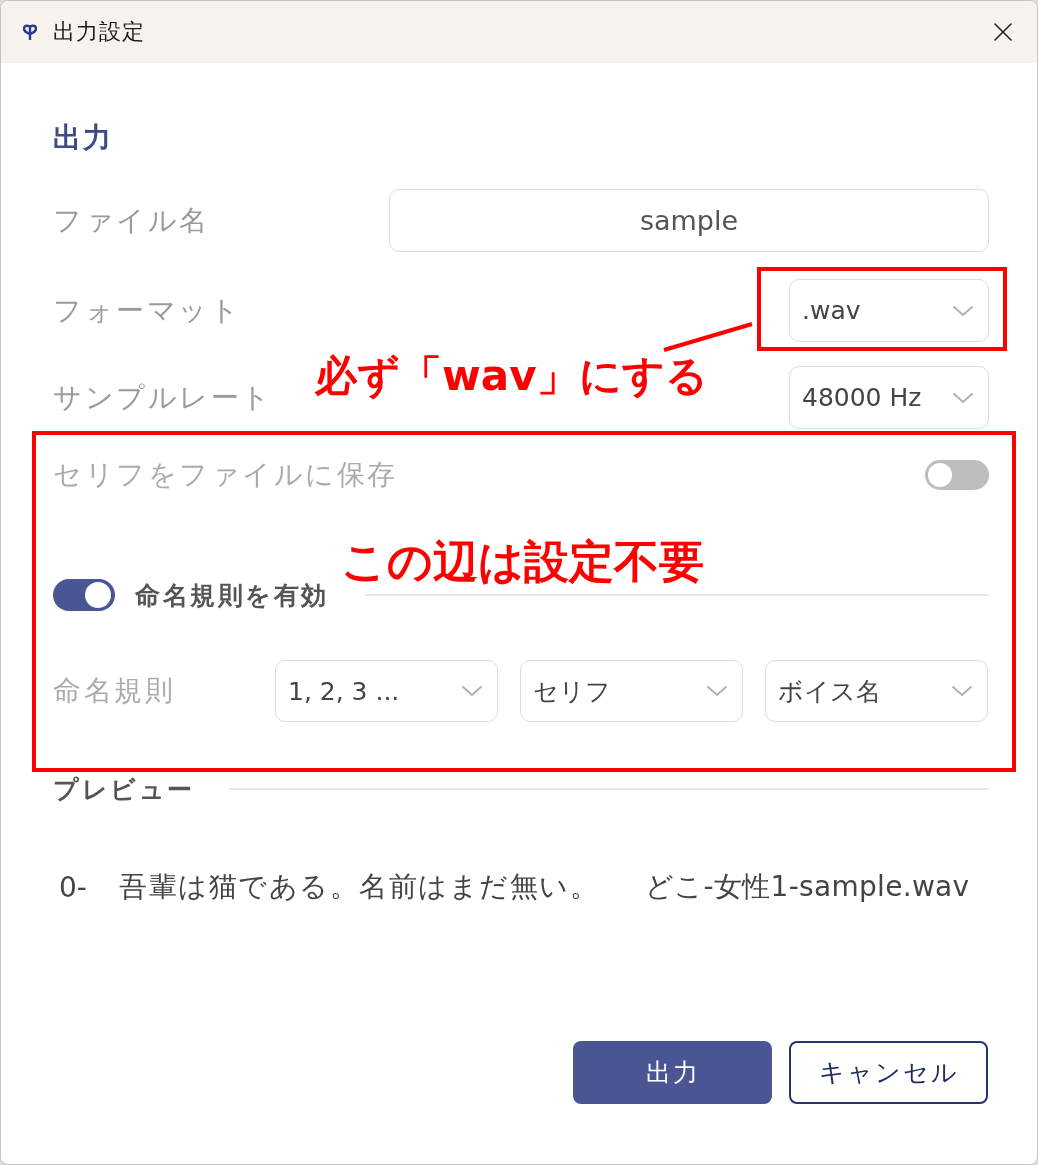 Image resolution: width=1038 pixels, height=1165 pixels. What do you see at coordinates (888, 1072) in the screenshot?
I see `cancel-button: キャンセル` at bounding box center [888, 1072].